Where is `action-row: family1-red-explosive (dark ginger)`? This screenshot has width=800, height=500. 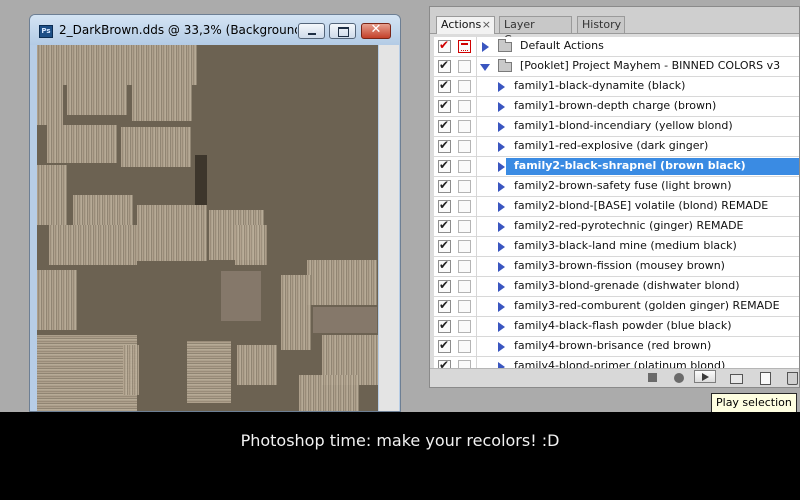 action-row: family1-red-explosive (dark ginger) is located at coordinates (616, 147).